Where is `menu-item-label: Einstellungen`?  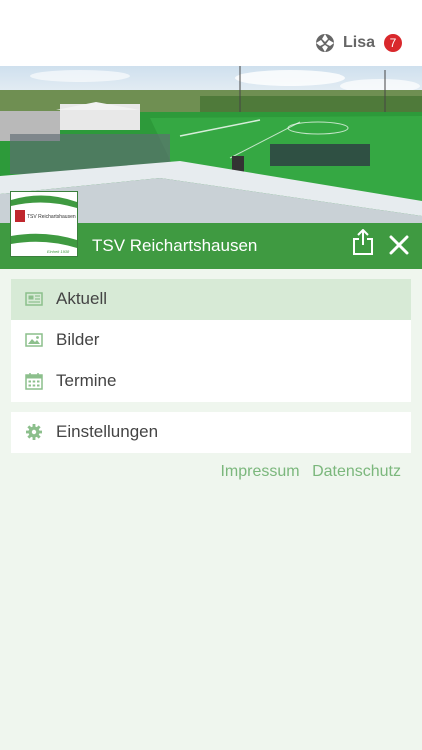
menu-item-label: Einstellungen is located at coordinates (107, 431).